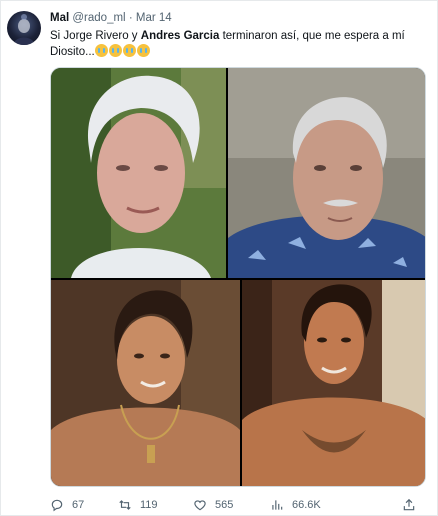 This screenshot has width=438, height=516. What do you see at coordinates (95, 36) in the screenshot?
I see `tweet-text-part1: Si Jorge Rivero y` at bounding box center [95, 36].